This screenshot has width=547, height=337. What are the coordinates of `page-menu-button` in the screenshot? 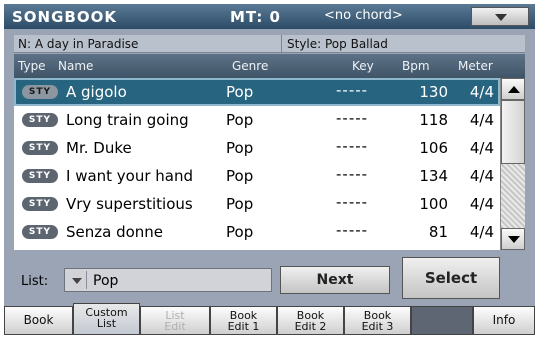 It's located at (500, 16).